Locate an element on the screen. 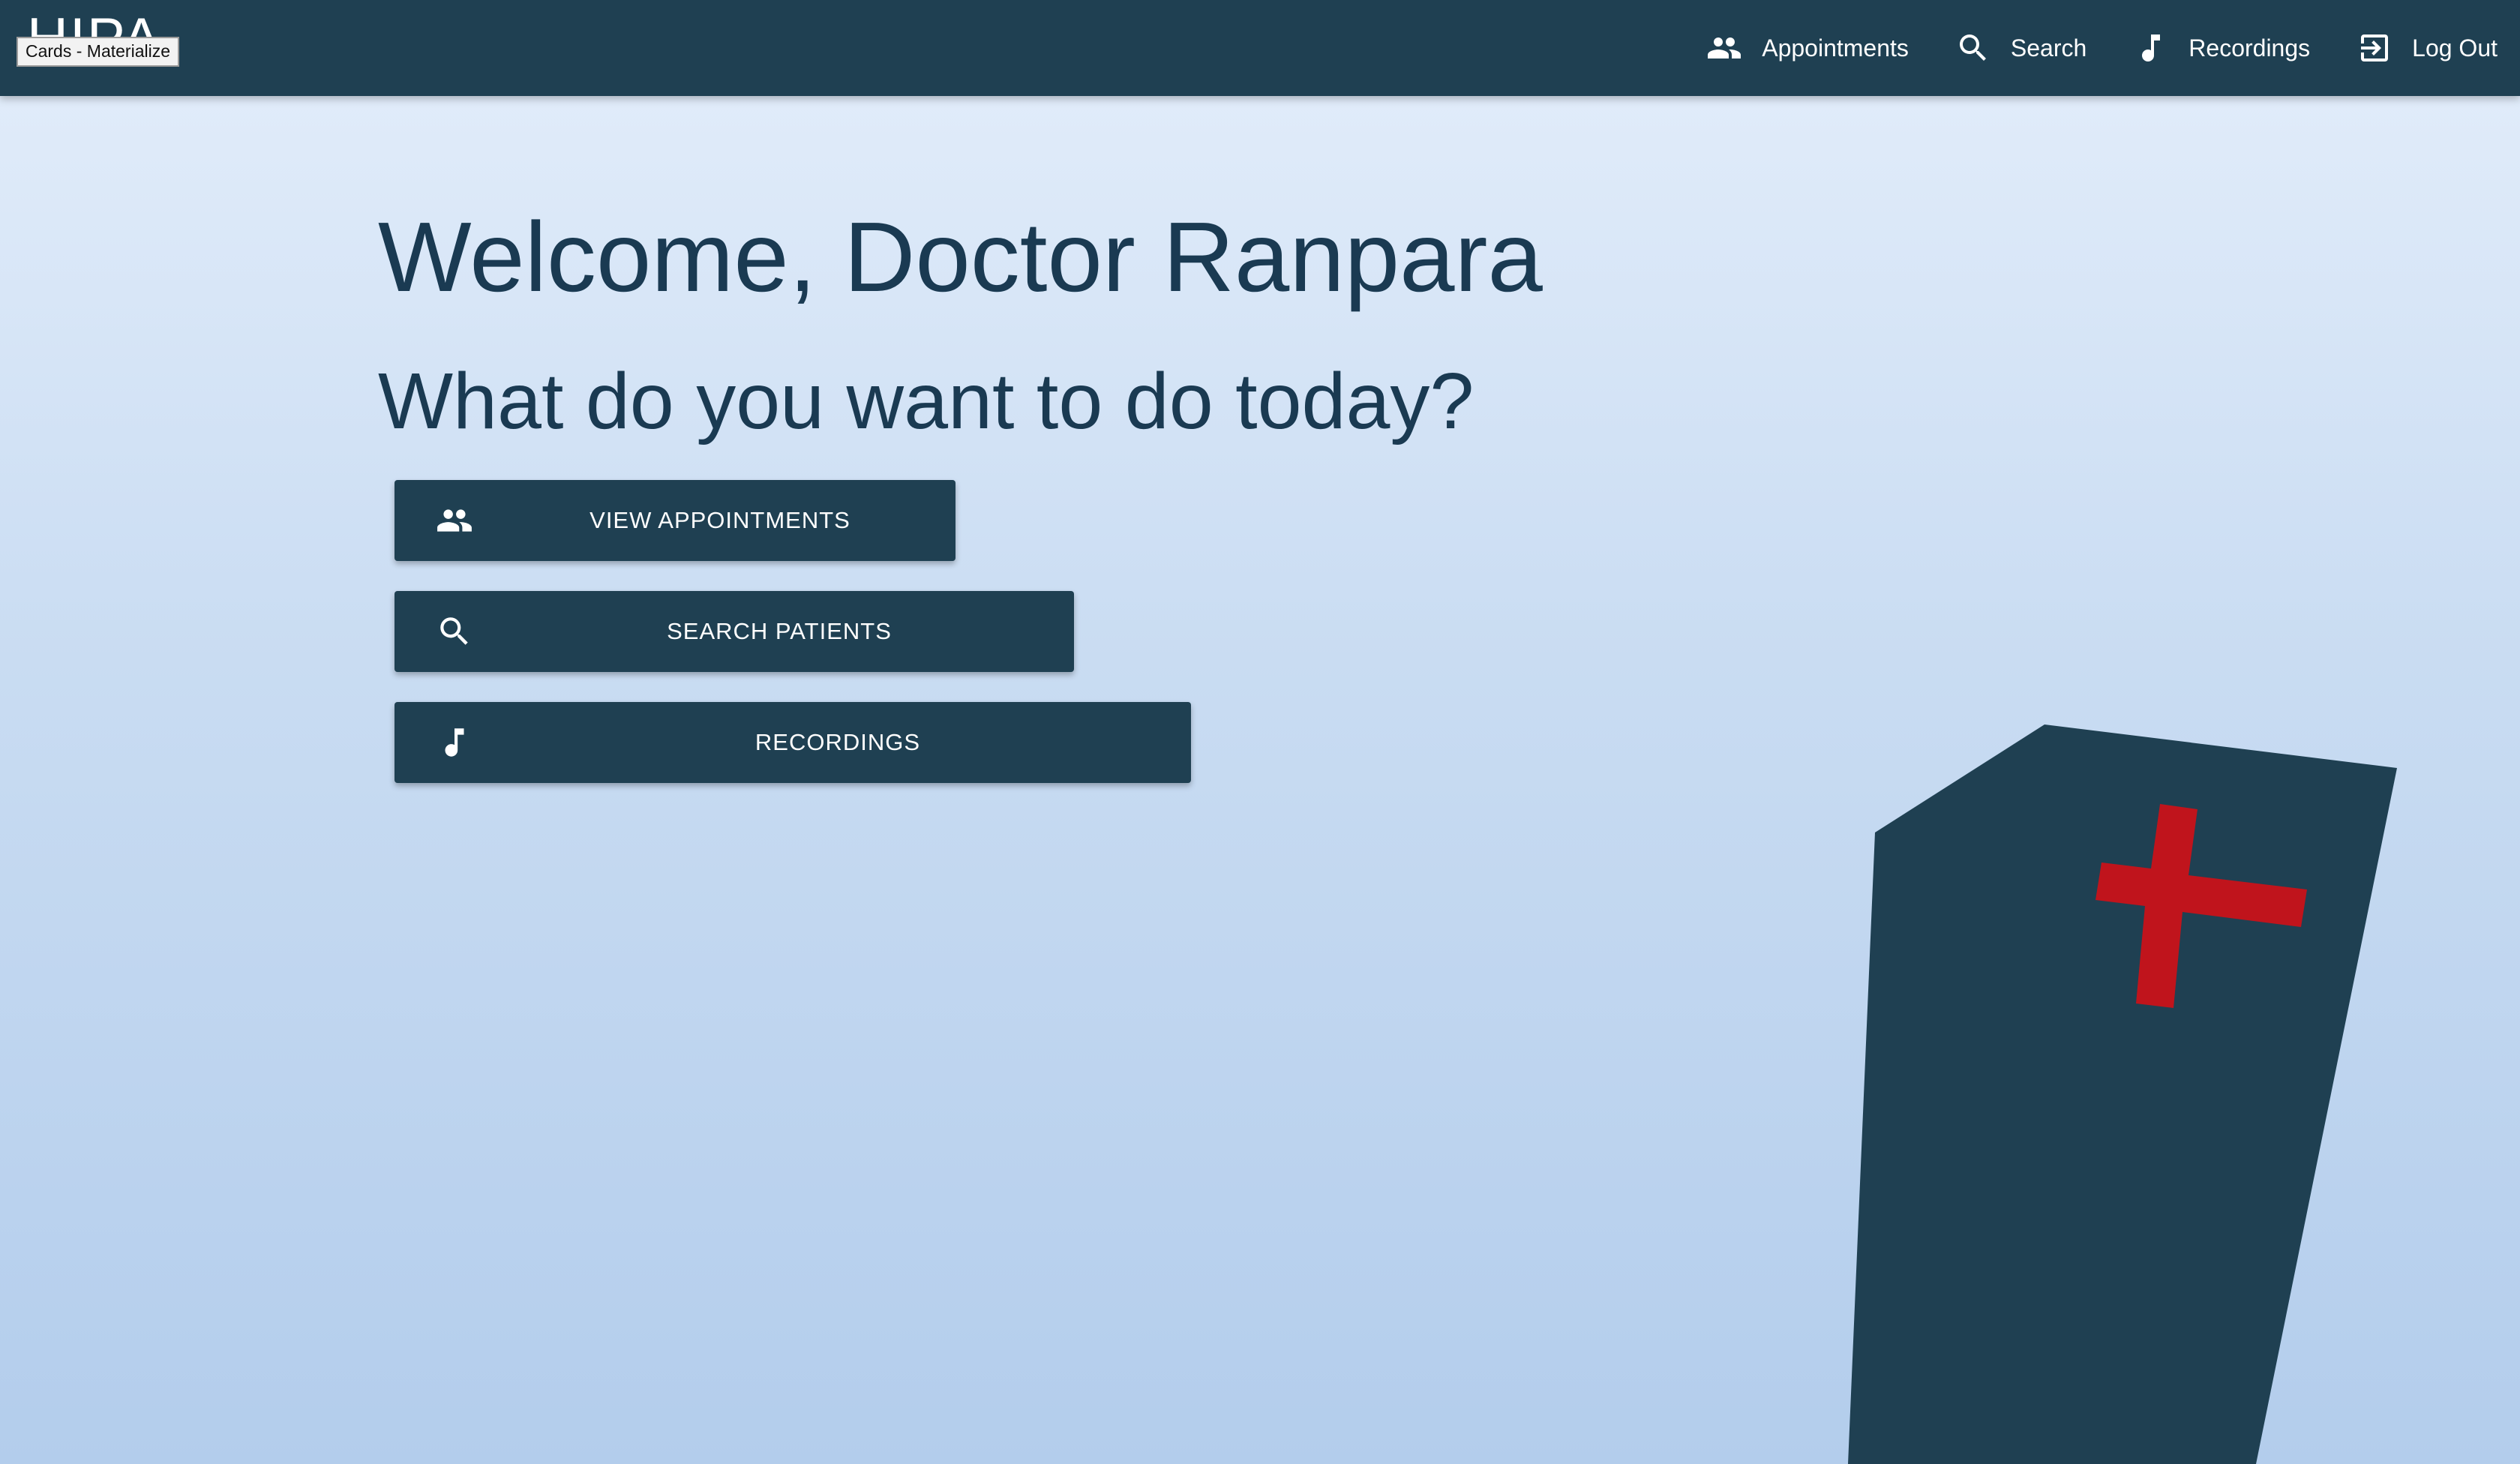 This screenshot has width=2520, height=1464. question-heading: What do you want to do today? is located at coordinates (926, 401).